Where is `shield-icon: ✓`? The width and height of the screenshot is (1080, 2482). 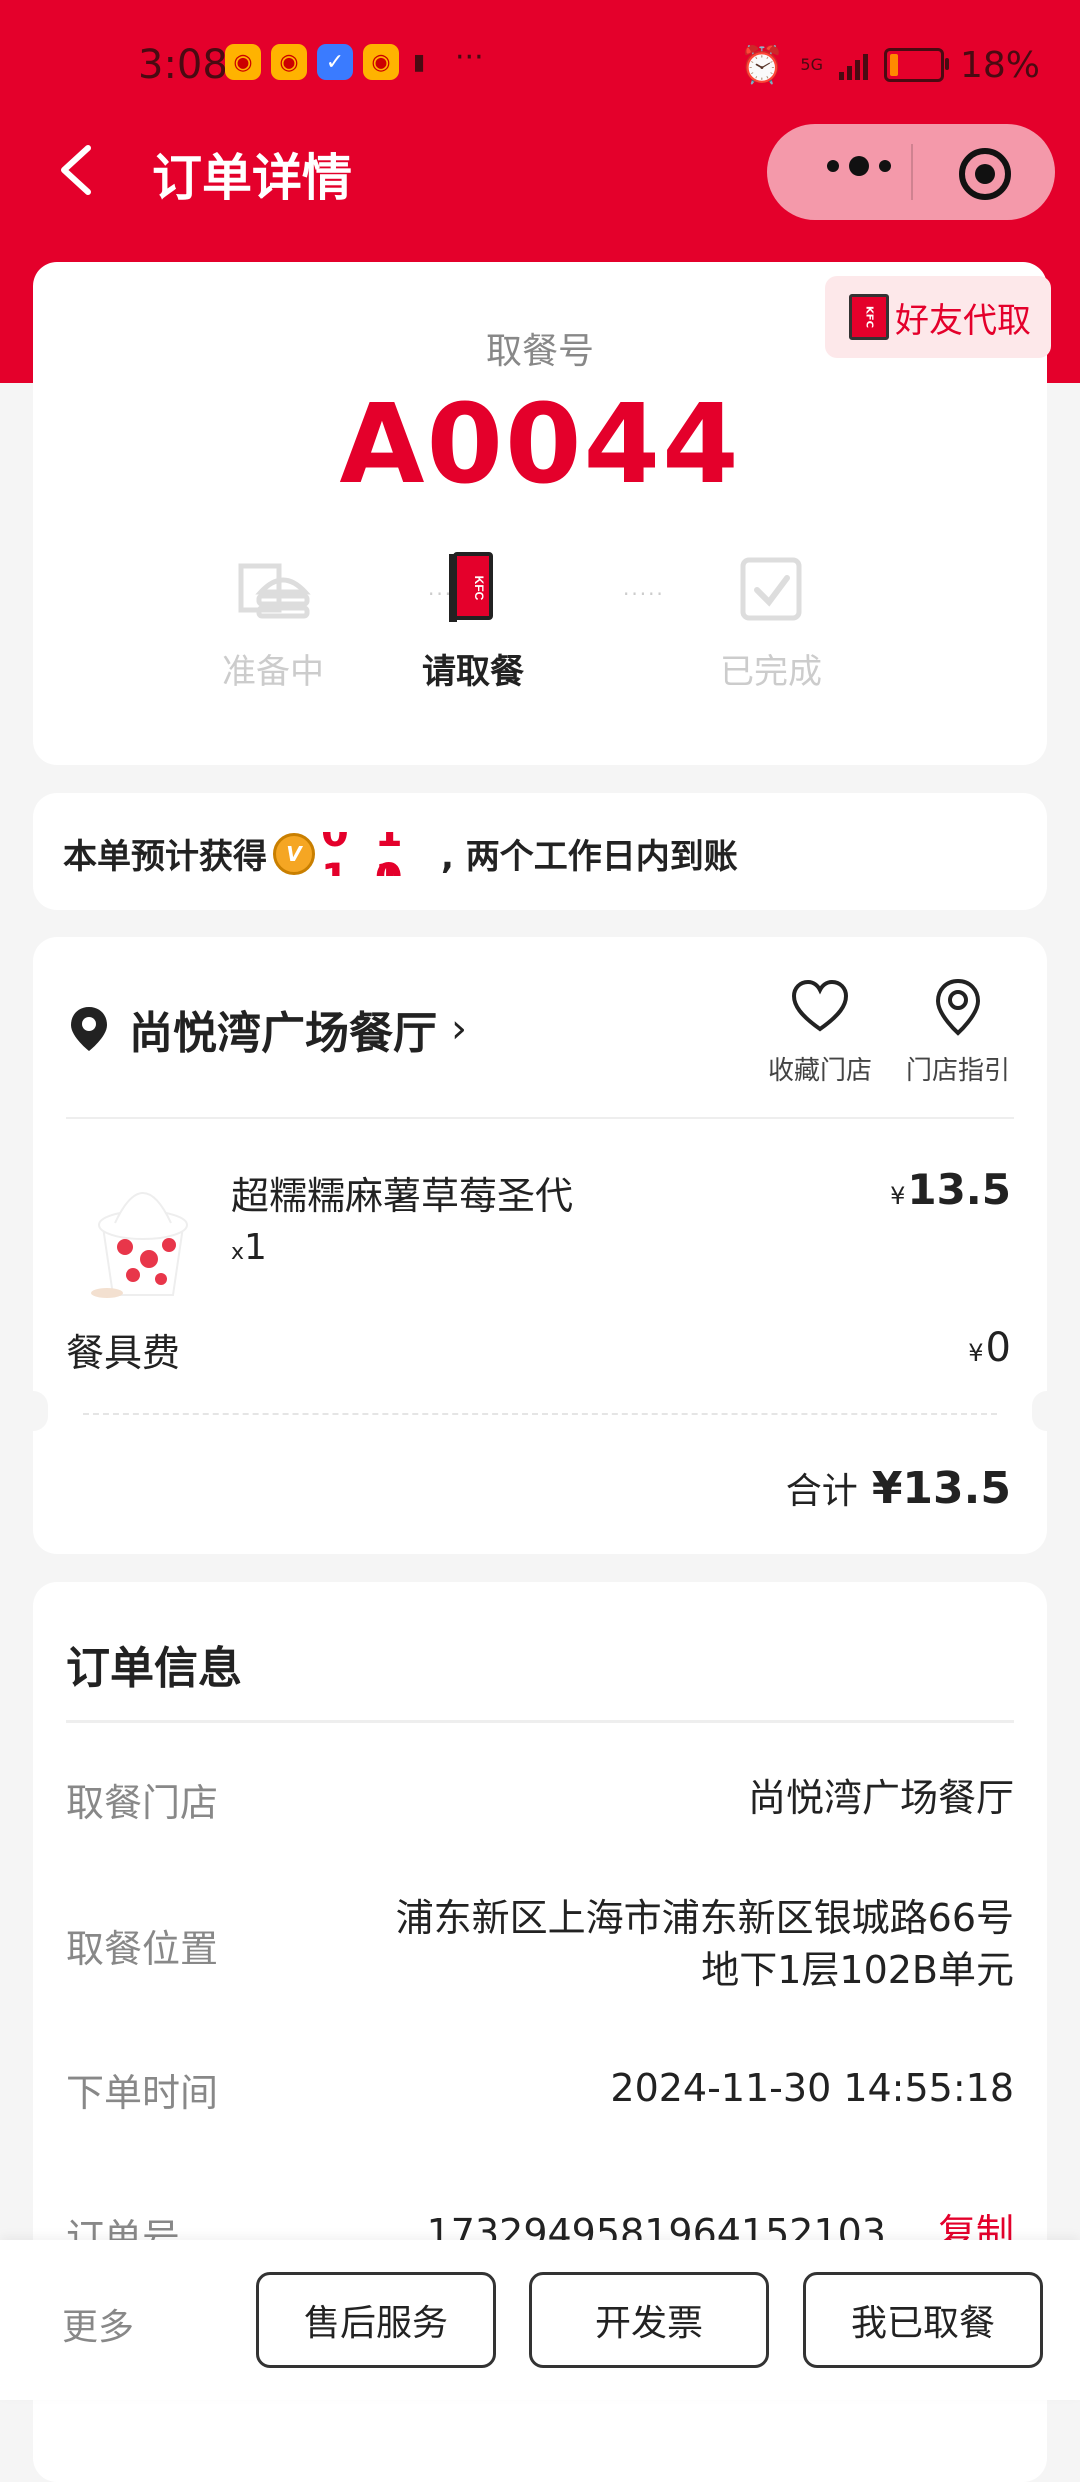
shield-icon: ✓ is located at coordinates (335, 62).